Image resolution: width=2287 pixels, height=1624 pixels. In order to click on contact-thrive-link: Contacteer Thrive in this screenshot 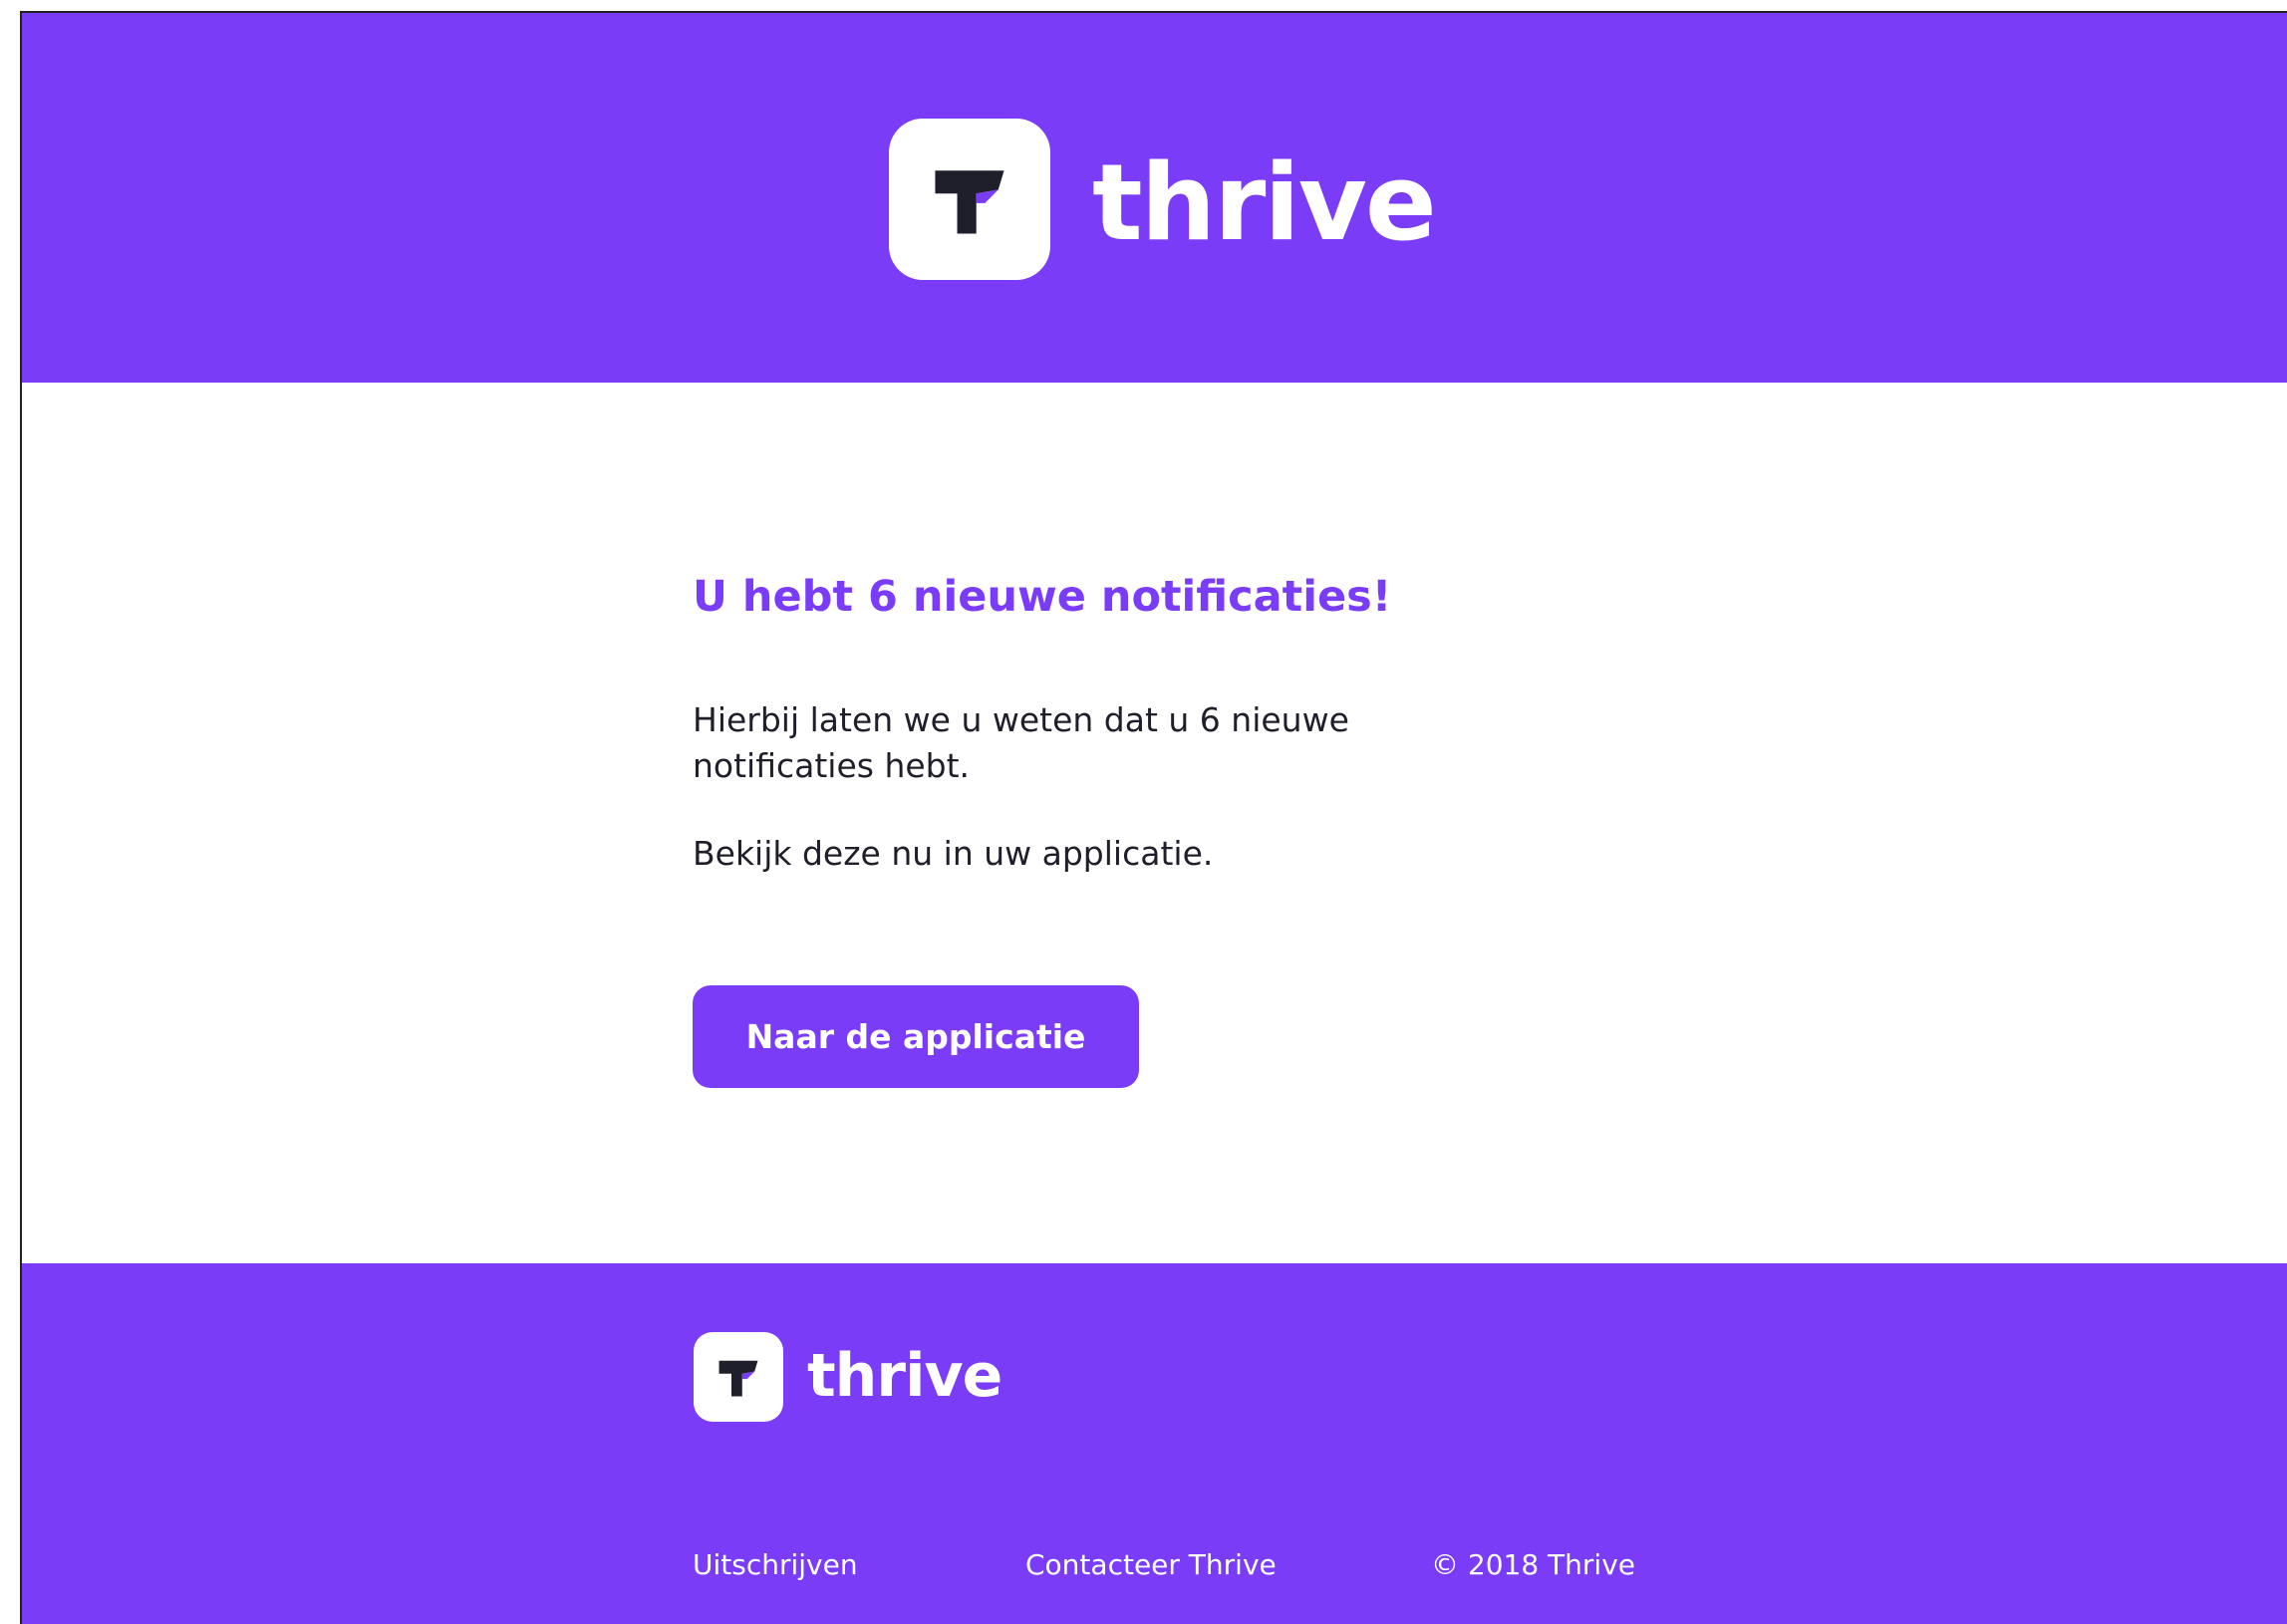, I will do `click(1151, 1565)`.